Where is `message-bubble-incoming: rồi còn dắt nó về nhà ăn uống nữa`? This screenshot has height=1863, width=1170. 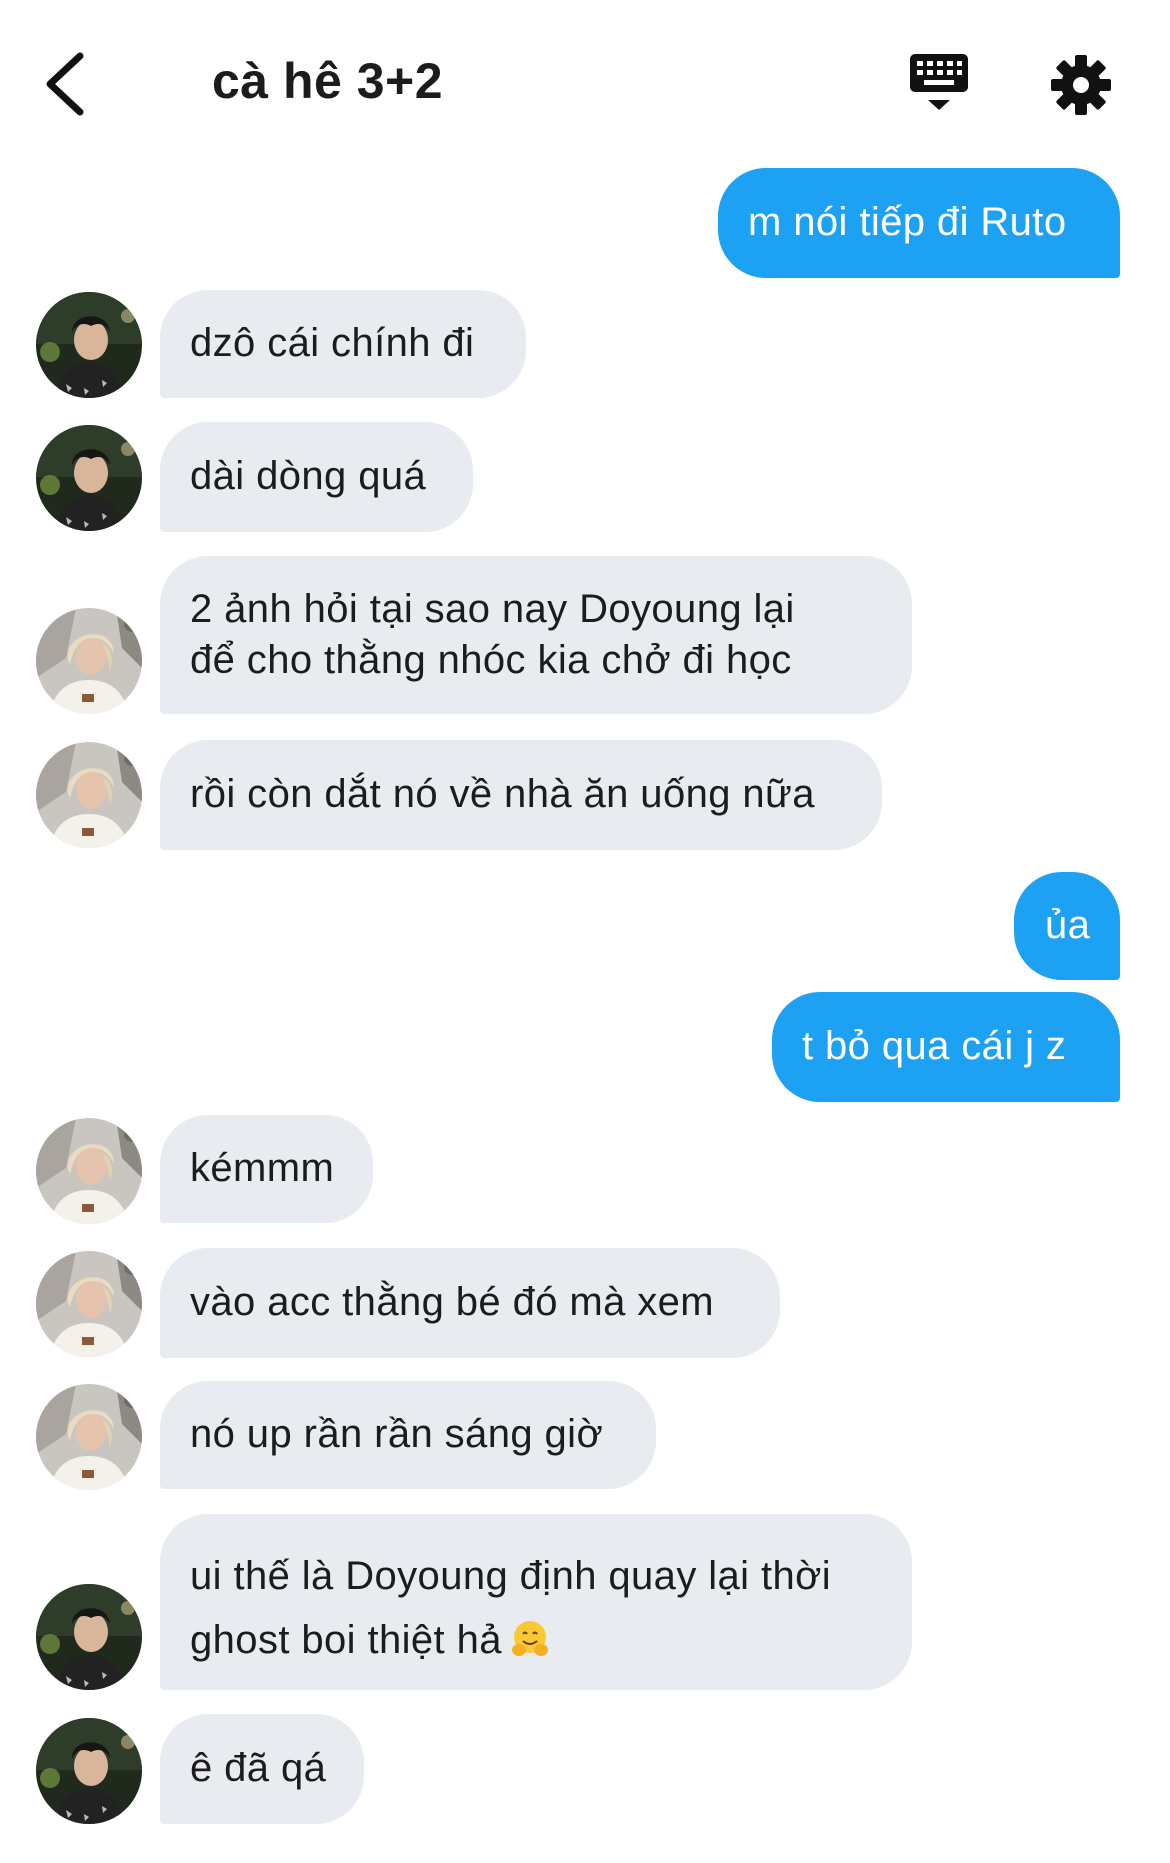
message-bubble-incoming: rồi còn dắt nó về nhà ăn uống nữa is located at coordinates (521, 795).